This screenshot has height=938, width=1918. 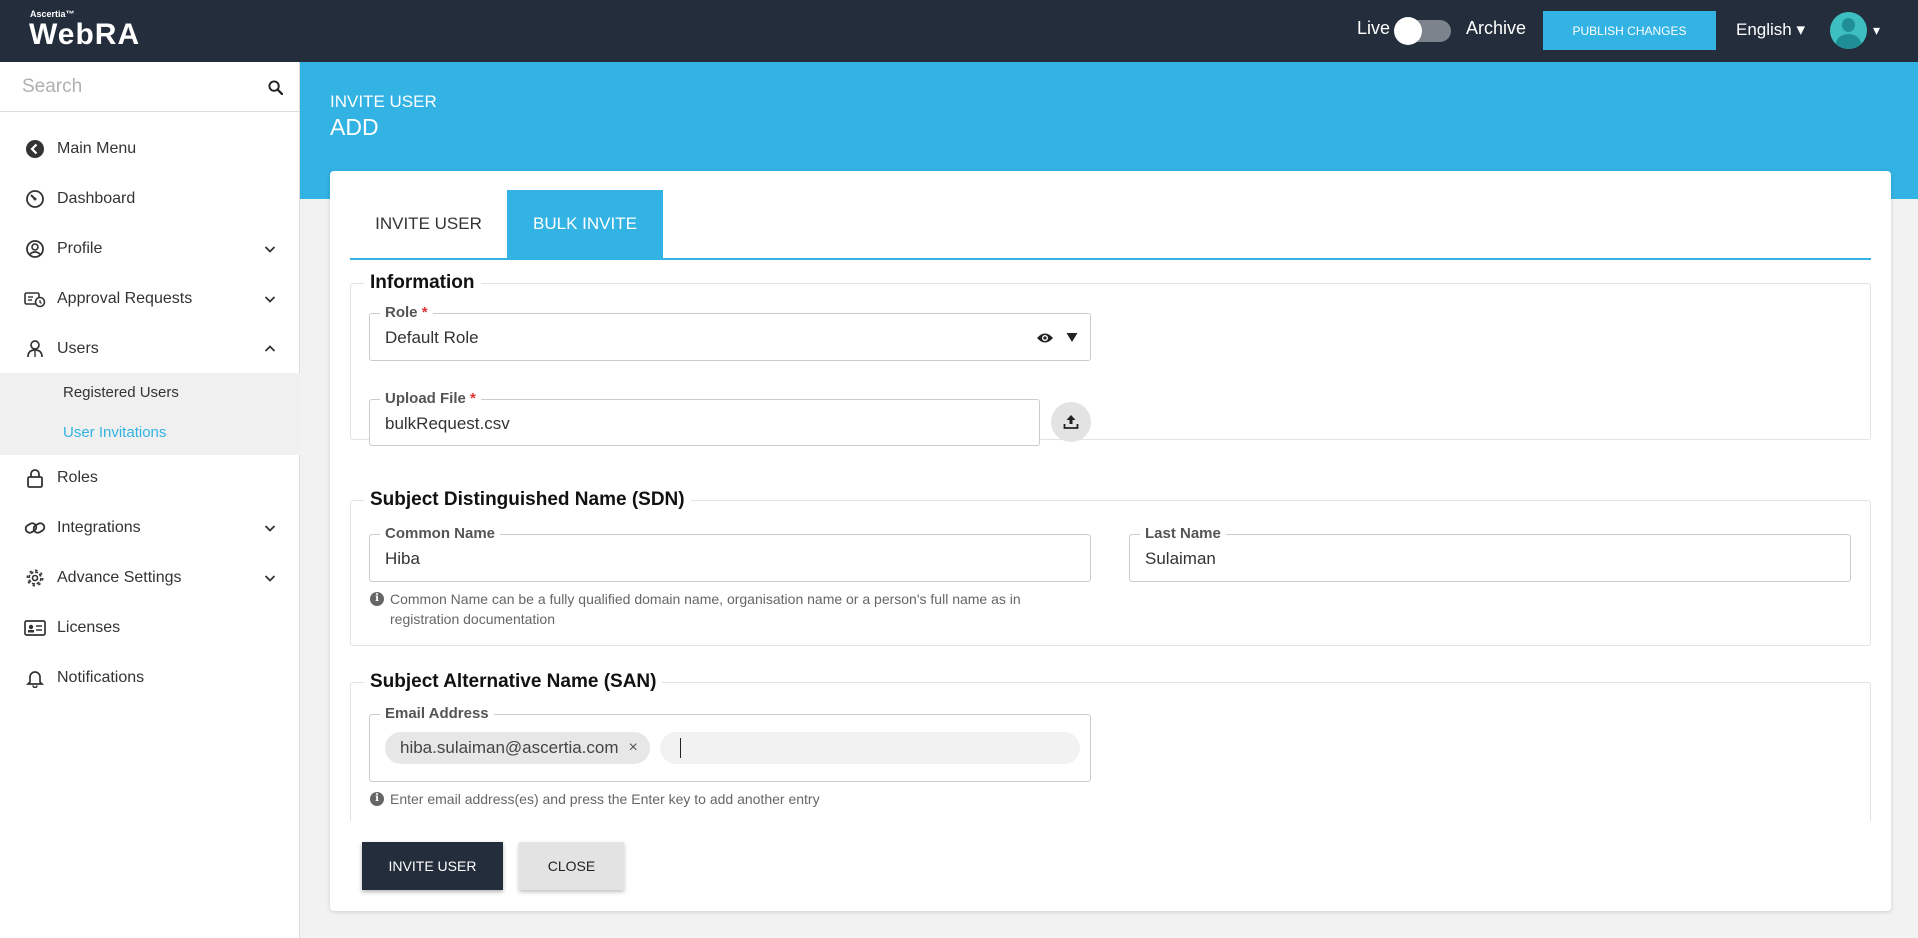 What do you see at coordinates (704, 418) in the screenshot?
I see `upload-file-field: Upload File * bulkRequest.csv` at bounding box center [704, 418].